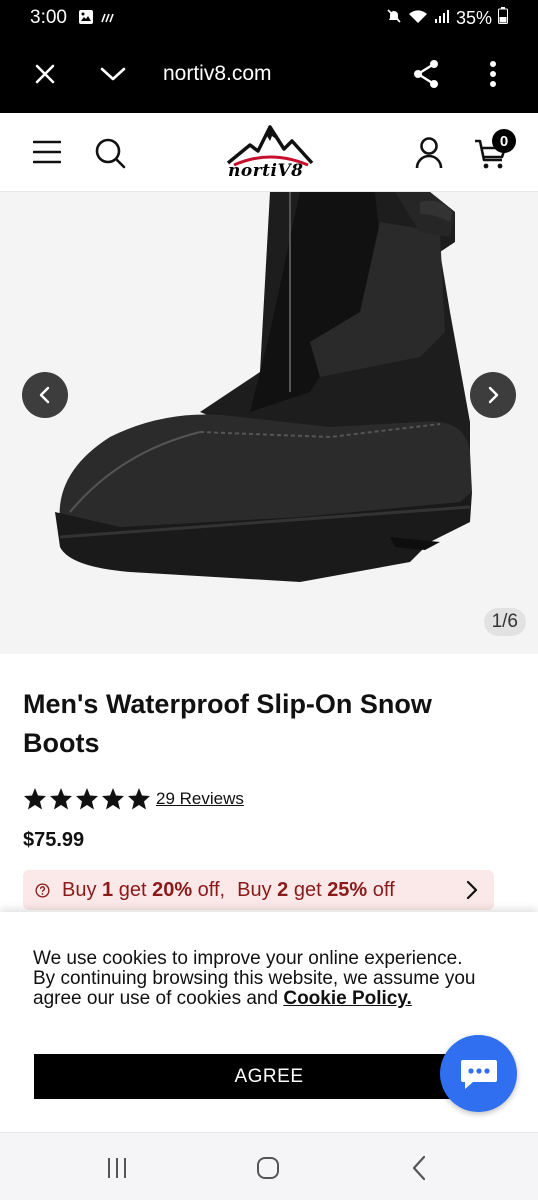 The width and height of the screenshot is (538, 1200). What do you see at coordinates (394, 18) in the screenshot?
I see `mute-icon` at bounding box center [394, 18].